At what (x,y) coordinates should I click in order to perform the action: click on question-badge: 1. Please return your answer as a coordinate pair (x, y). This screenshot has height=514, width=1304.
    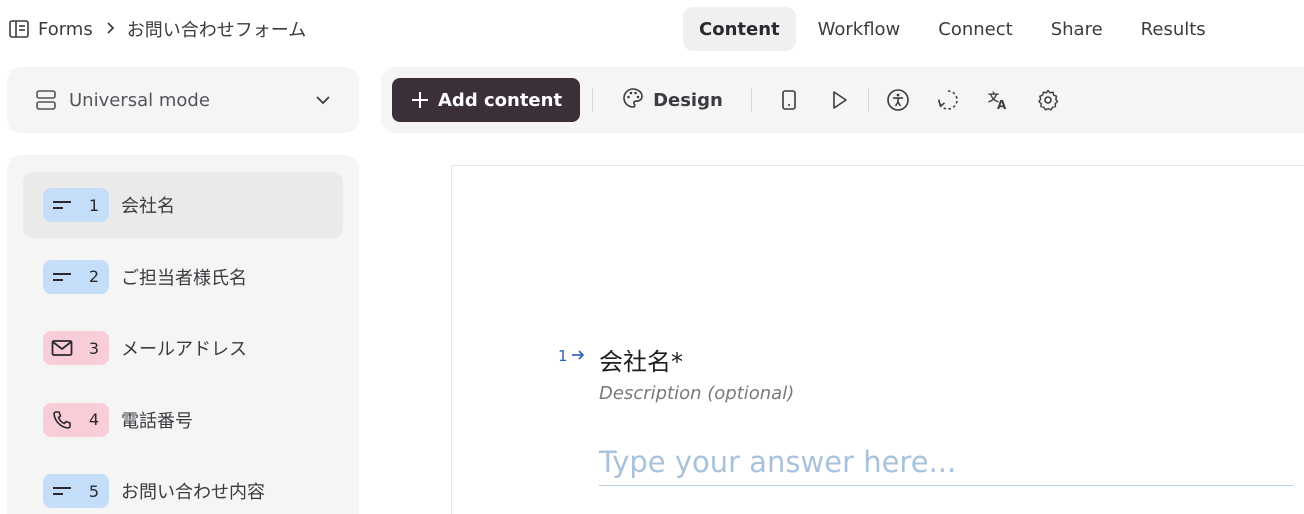
    Looking at the image, I should click on (76, 205).